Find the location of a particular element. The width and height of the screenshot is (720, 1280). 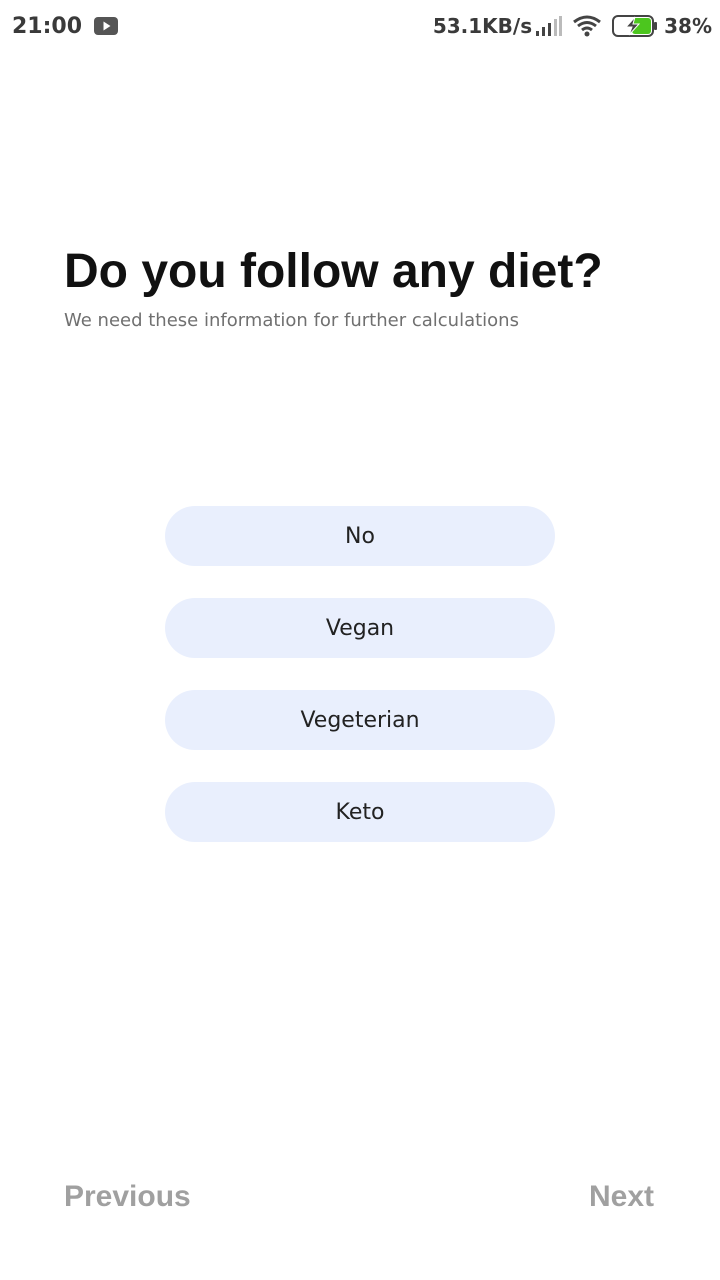

option-vegan: Vegan is located at coordinates (360, 628).